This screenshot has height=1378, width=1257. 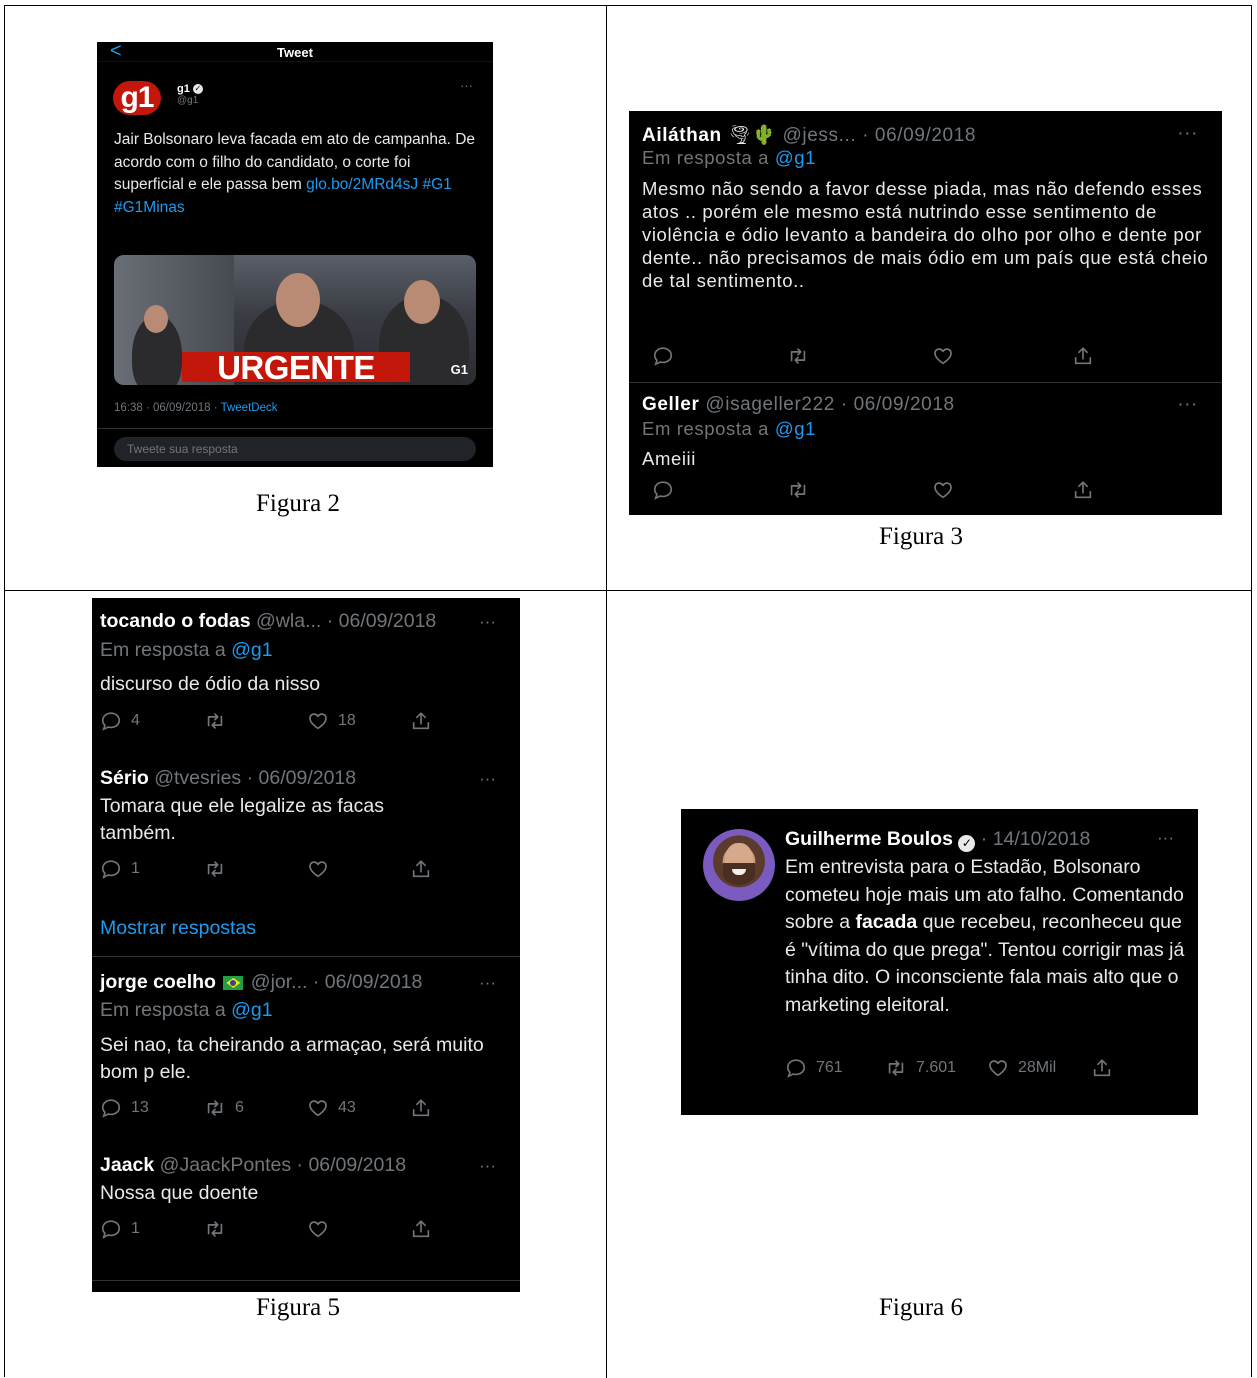 I want to click on tweet-actions: 1, so click(x=270, y=869).